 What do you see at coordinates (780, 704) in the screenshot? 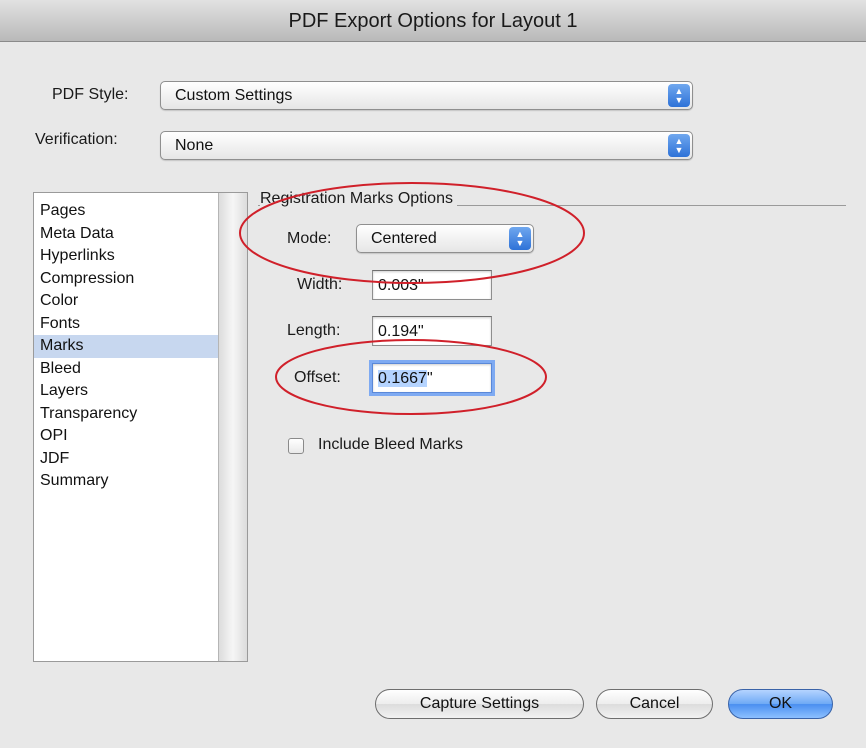
I see `ok-button: OK` at bounding box center [780, 704].